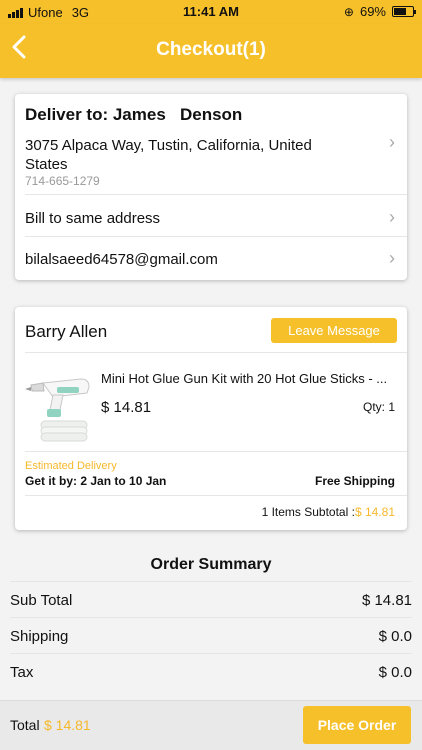  I want to click on summary-row-subtotal: Sub Total $ 14.81, so click(211, 598).